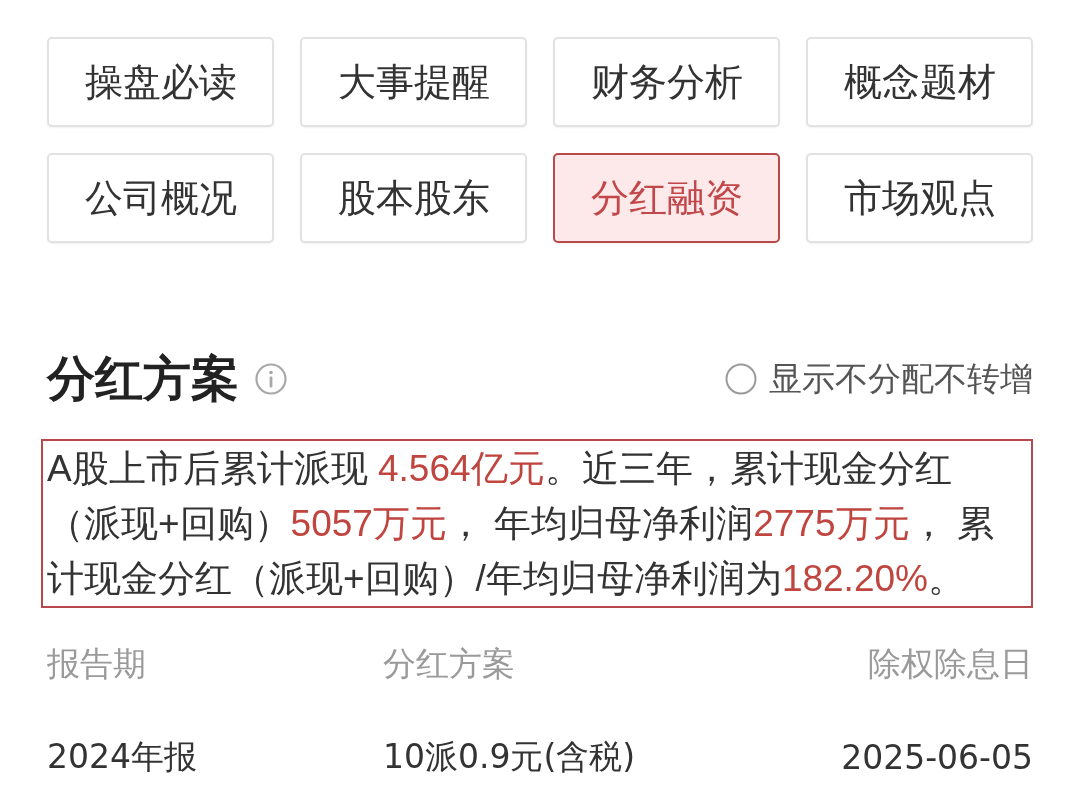  What do you see at coordinates (901, 379) in the screenshot?
I see `radio-label: 显示不分配不转增` at bounding box center [901, 379].